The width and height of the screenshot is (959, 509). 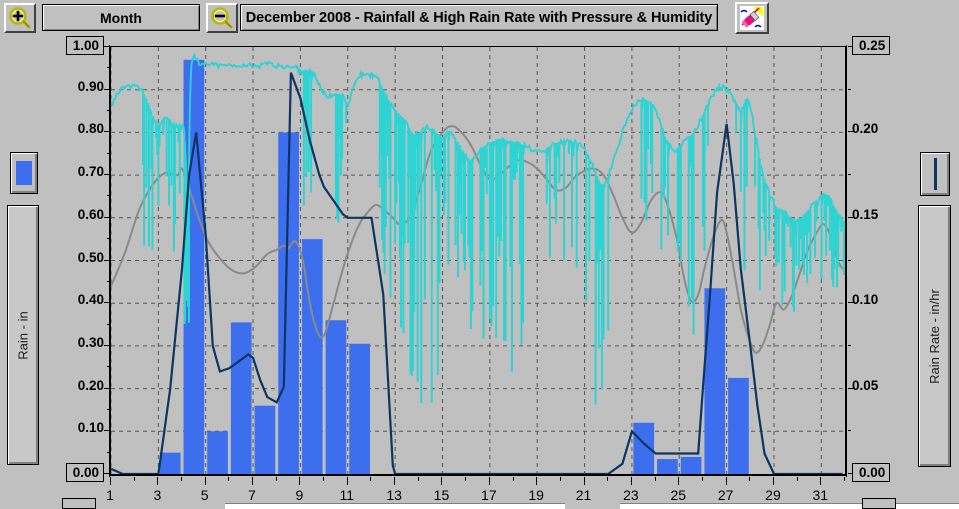 I want to click on left-axis-tick-label: 0.50, so click(x=90, y=257).